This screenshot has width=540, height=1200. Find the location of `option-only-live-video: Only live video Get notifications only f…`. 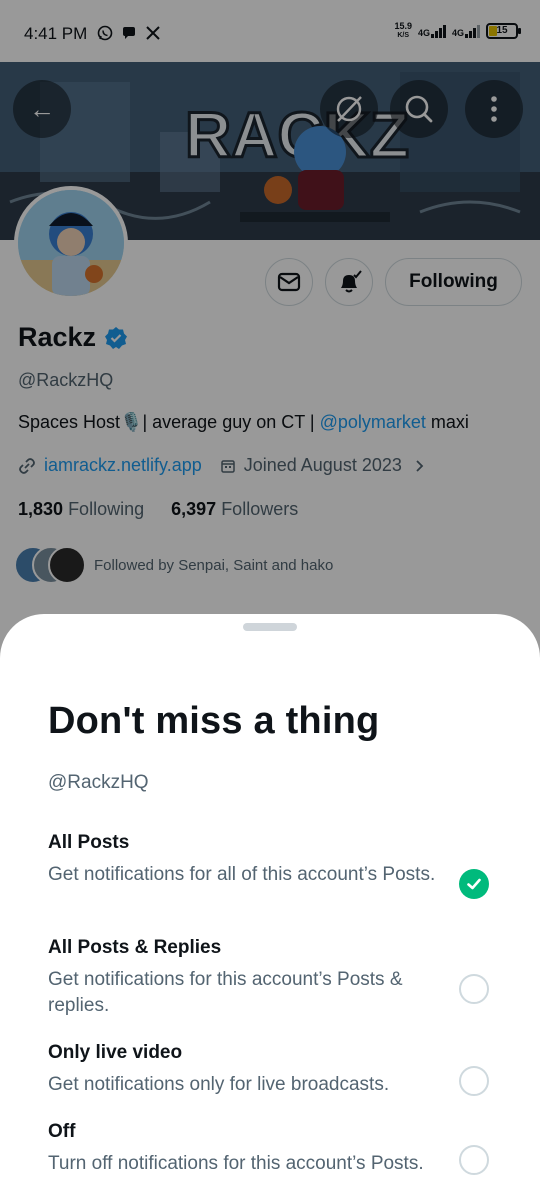

option-only-live-video: Only live video Get notifications only f… is located at coordinates (278, 1070).